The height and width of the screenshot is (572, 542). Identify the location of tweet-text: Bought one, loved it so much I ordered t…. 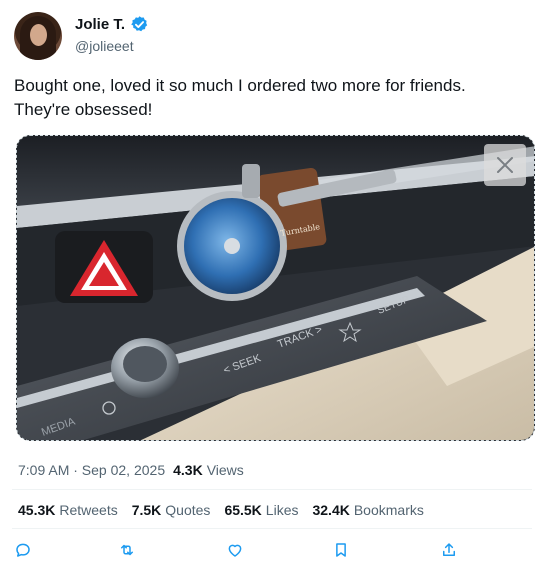
(240, 97).